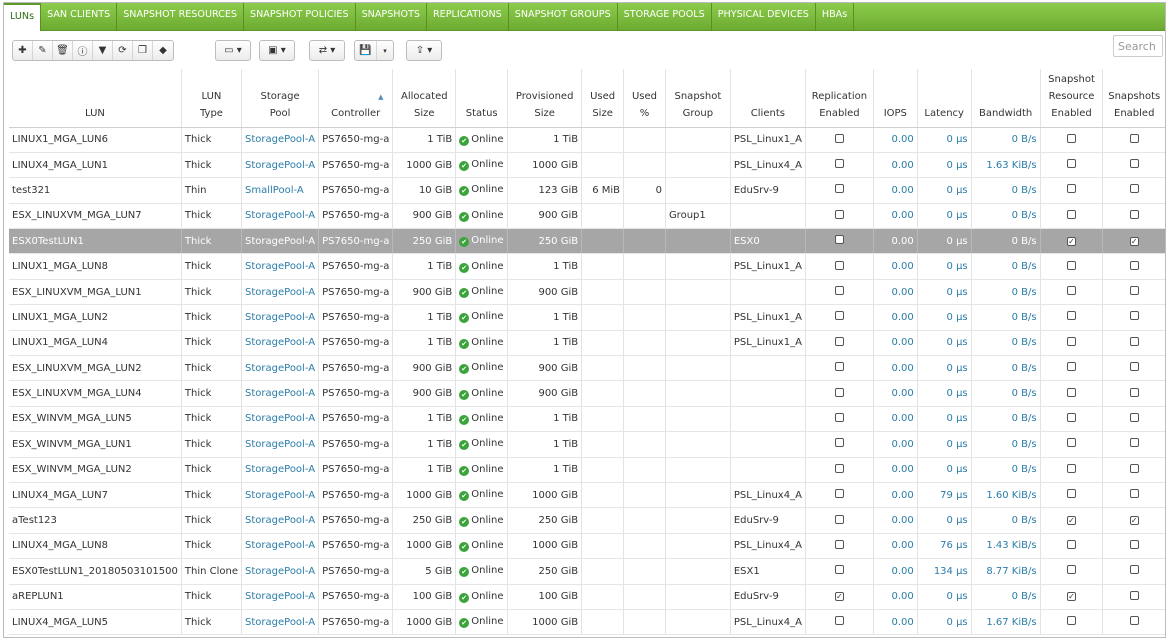 The width and height of the screenshot is (1170, 641). Describe the element at coordinates (95, 98) in the screenshot. I see `column-header-lun: LUN` at that location.